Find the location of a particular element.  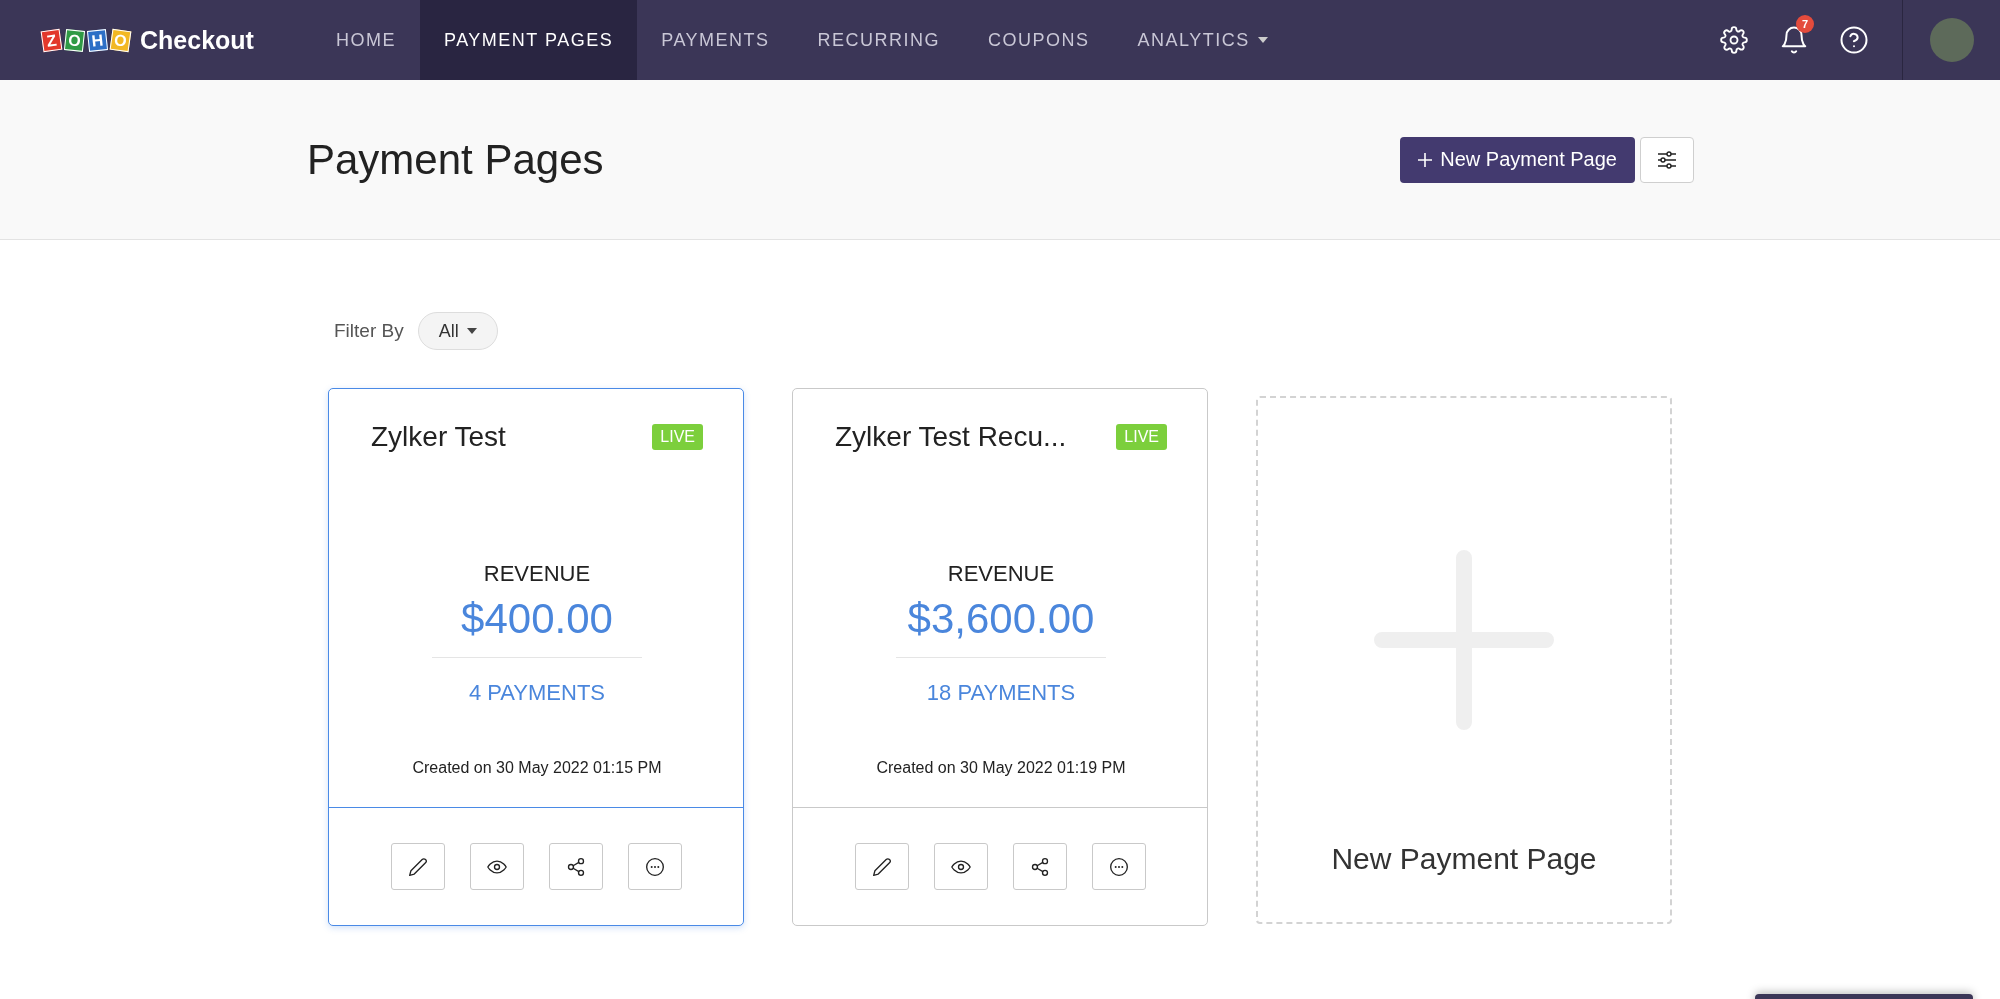

new-page-card: New Payment Page is located at coordinates (1464, 660).